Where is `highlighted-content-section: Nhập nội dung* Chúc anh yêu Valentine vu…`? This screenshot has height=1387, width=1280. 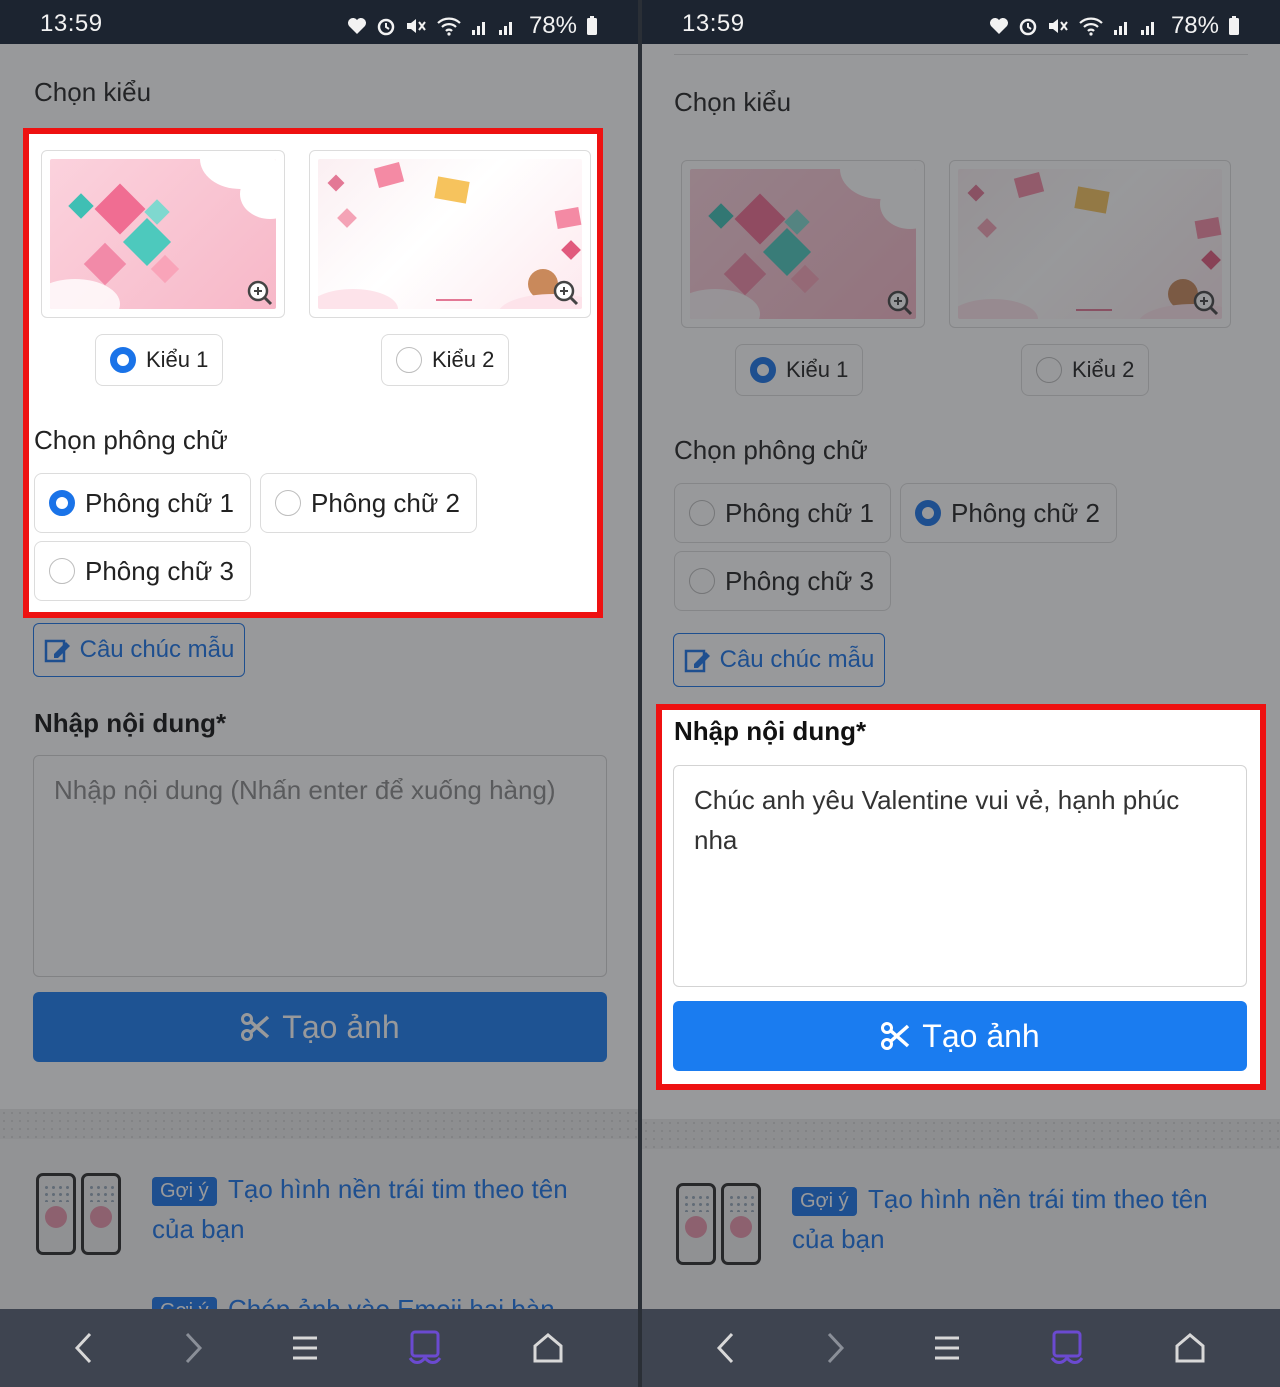 highlighted-content-section: Nhập nội dung* Chúc anh yêu Valentine vu… is located at coordinates (961, 897).